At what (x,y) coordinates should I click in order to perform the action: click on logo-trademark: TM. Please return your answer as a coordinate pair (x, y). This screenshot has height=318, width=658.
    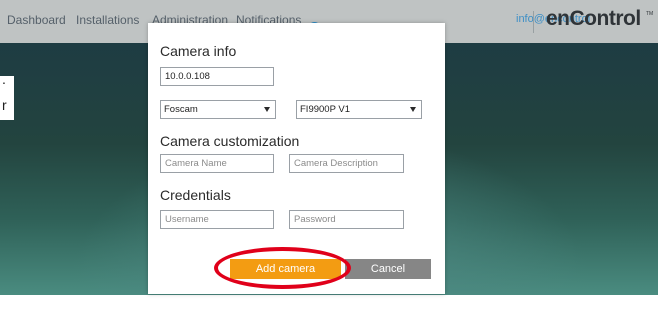
    Looking at the image, I should click on (650, 14).